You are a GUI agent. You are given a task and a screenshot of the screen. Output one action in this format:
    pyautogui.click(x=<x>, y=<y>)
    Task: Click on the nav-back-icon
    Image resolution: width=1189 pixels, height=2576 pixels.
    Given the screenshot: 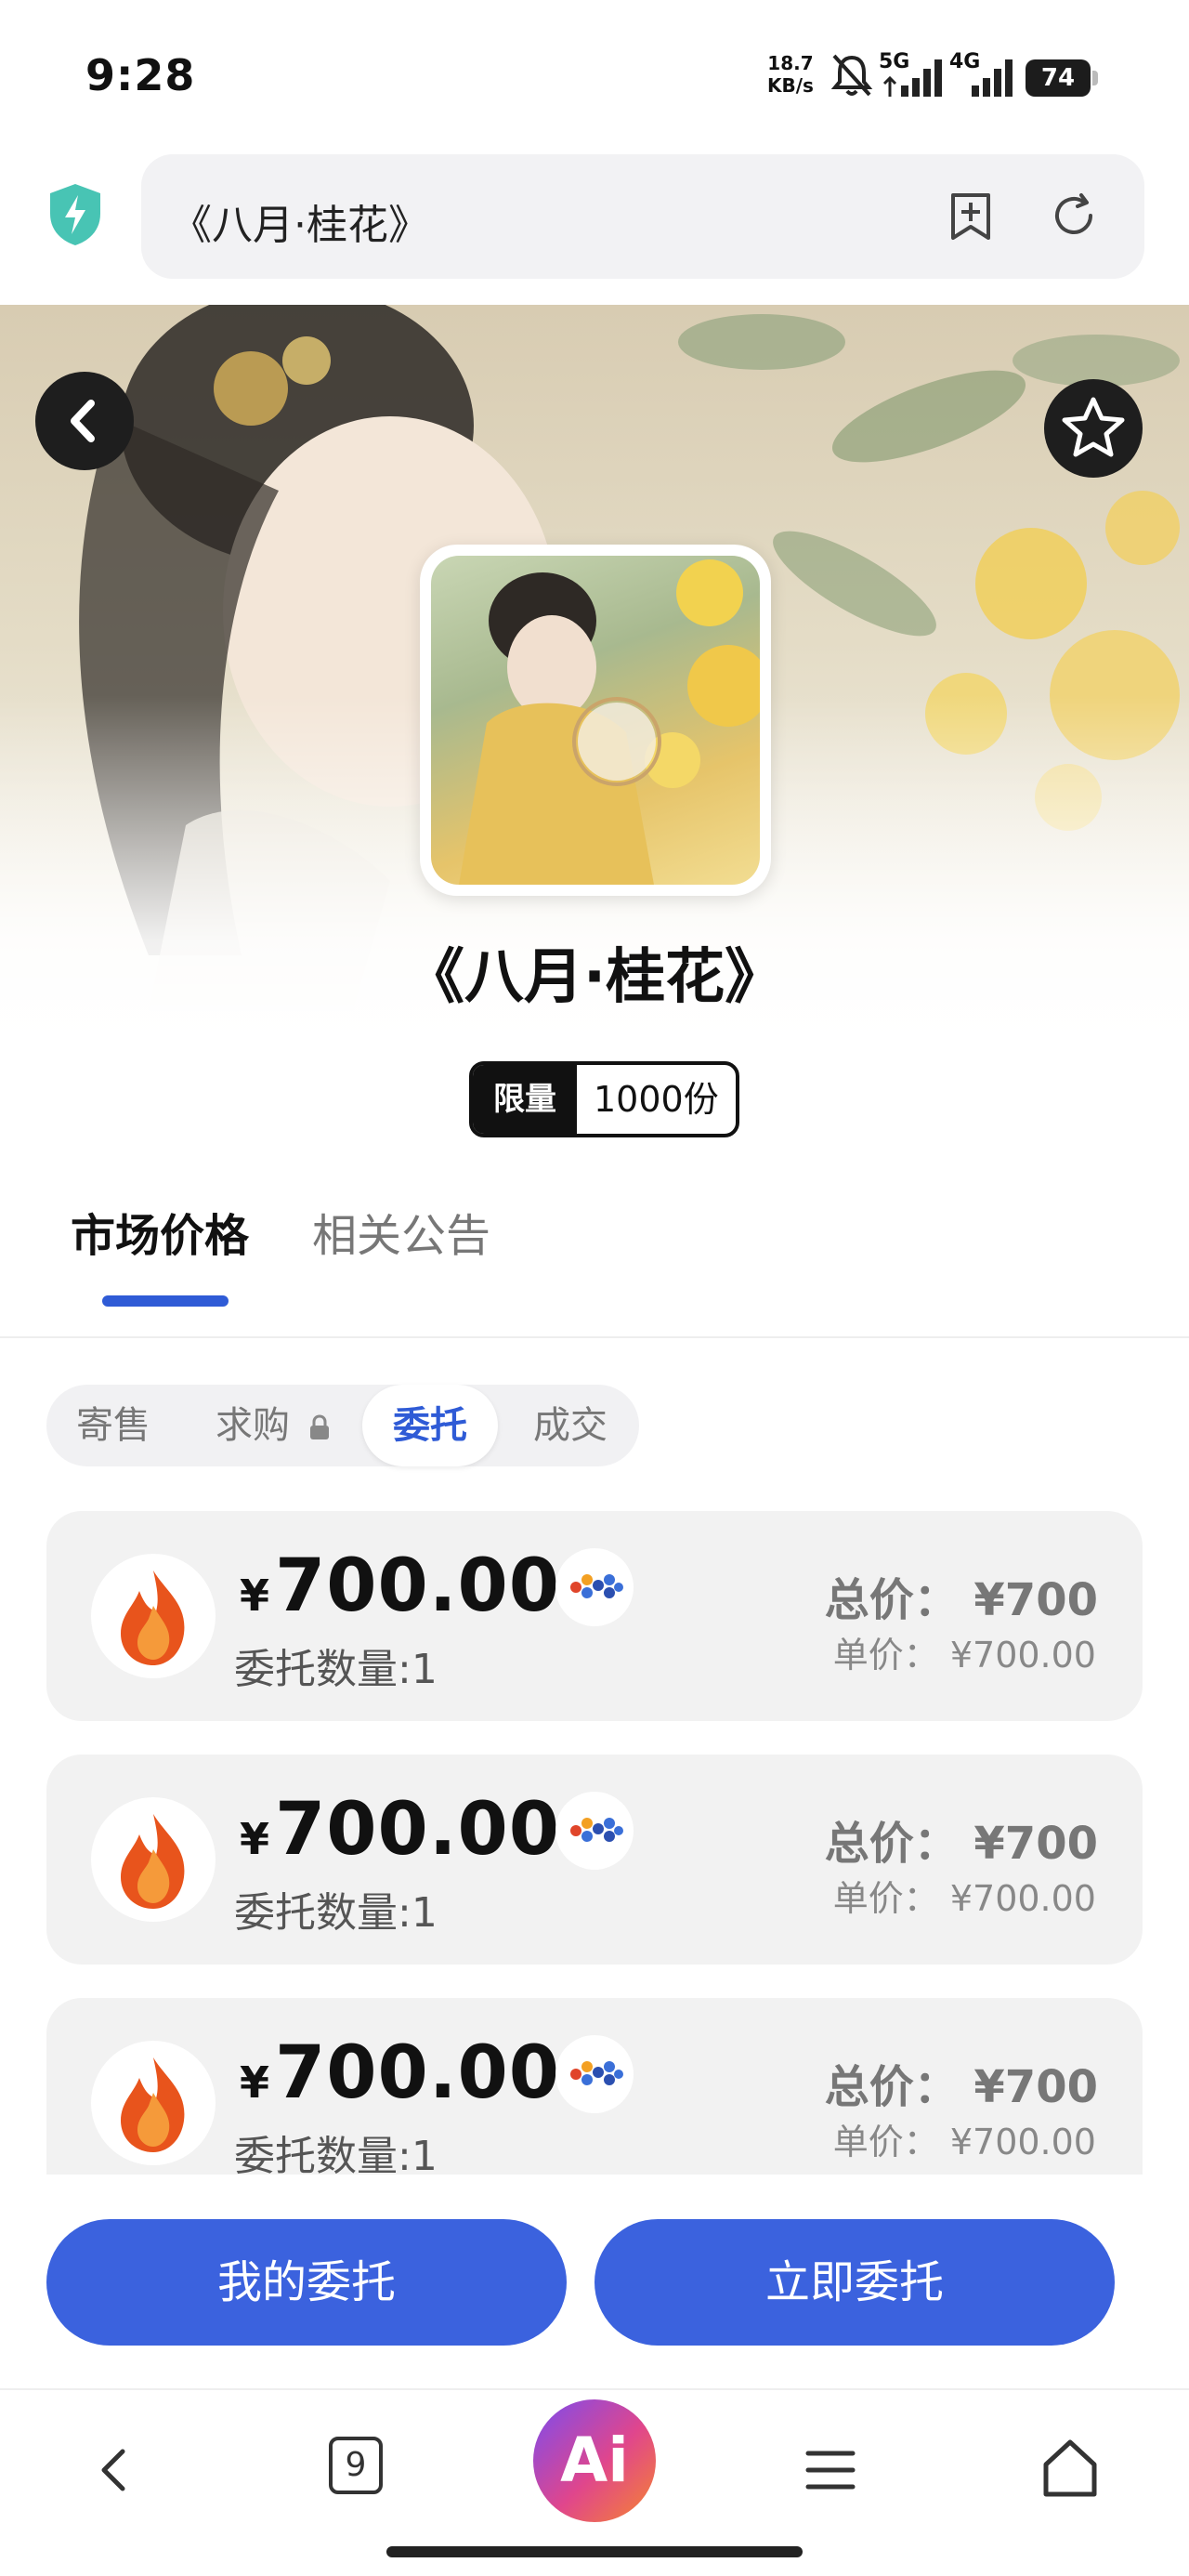 What is the action you would take?
    pyautogui.click(x=115, y=2470)
    